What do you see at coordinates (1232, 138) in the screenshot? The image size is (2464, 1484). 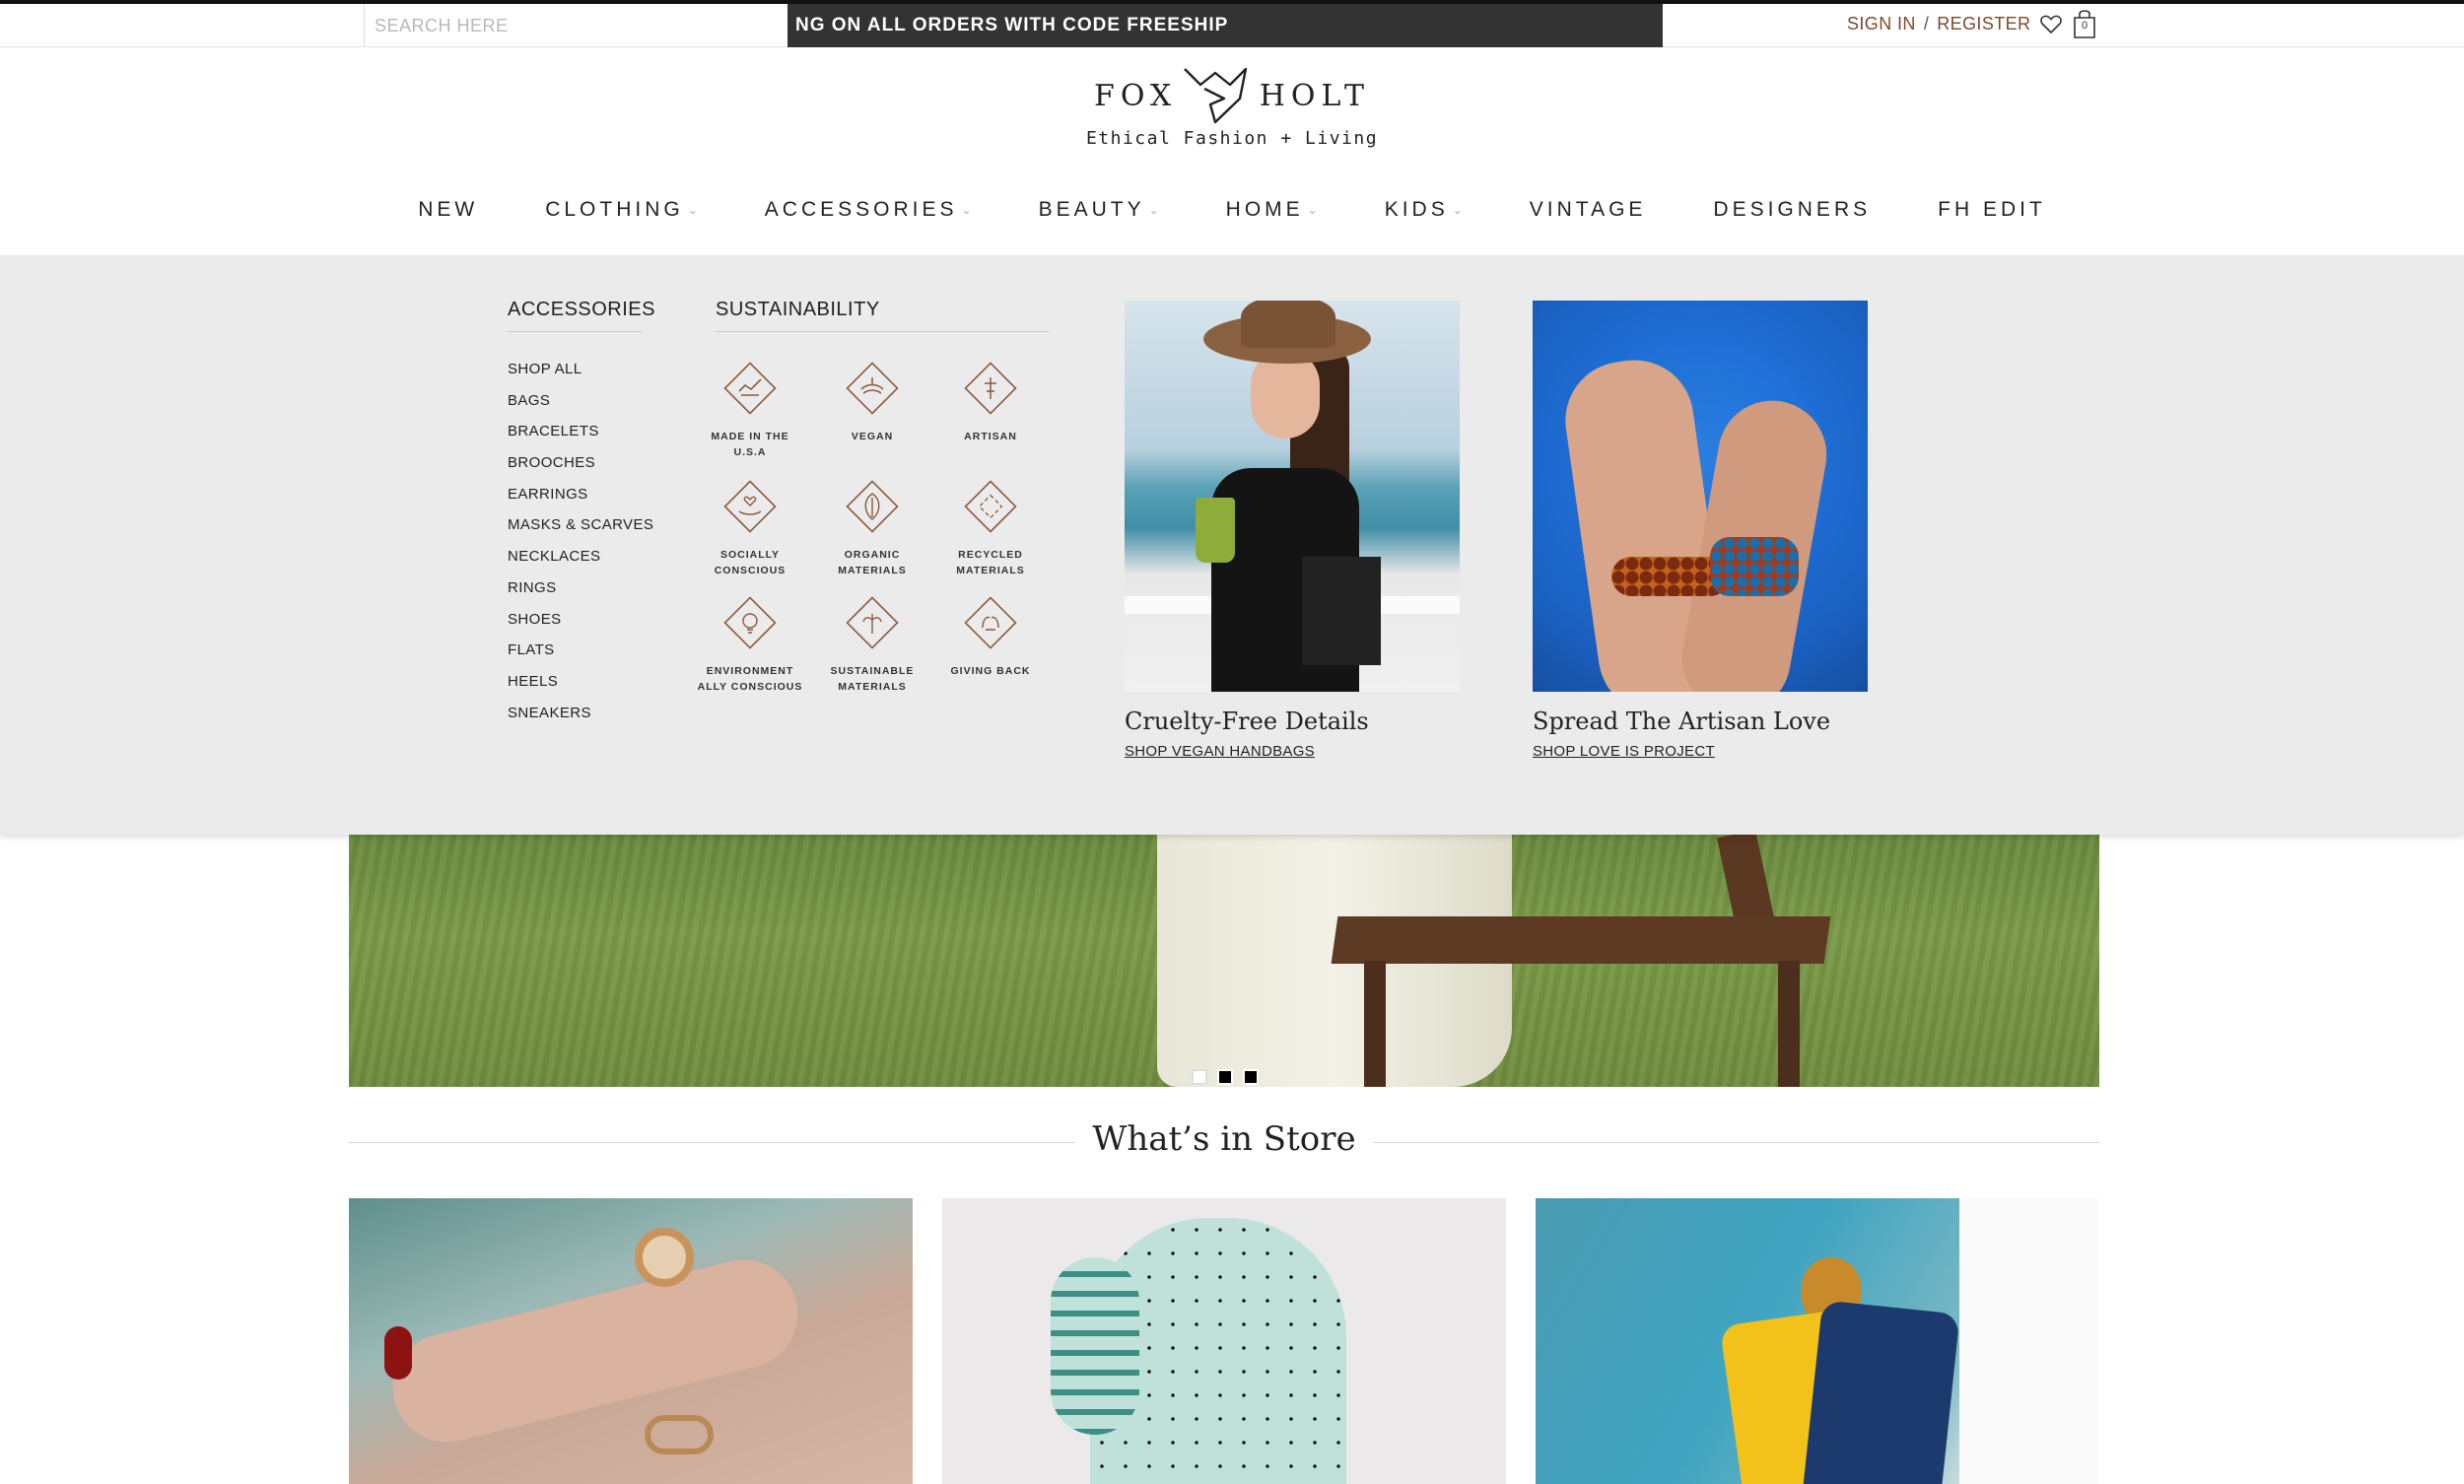 I see `logo-tagline: Ethical Fashion + Living` at bounding box center [1232, 138].